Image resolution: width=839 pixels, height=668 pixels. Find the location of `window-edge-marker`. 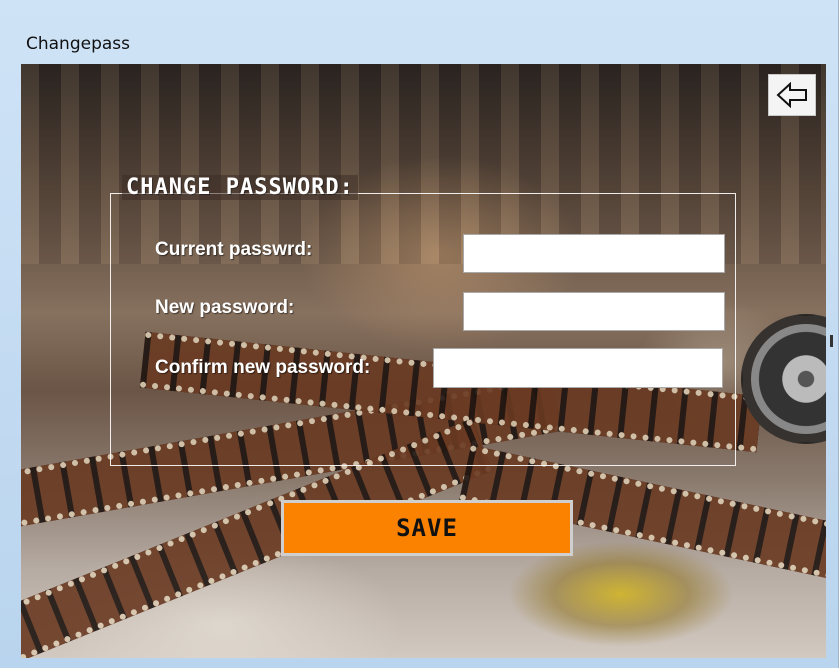

window-edge-marker is located at coordinates (831, 341).